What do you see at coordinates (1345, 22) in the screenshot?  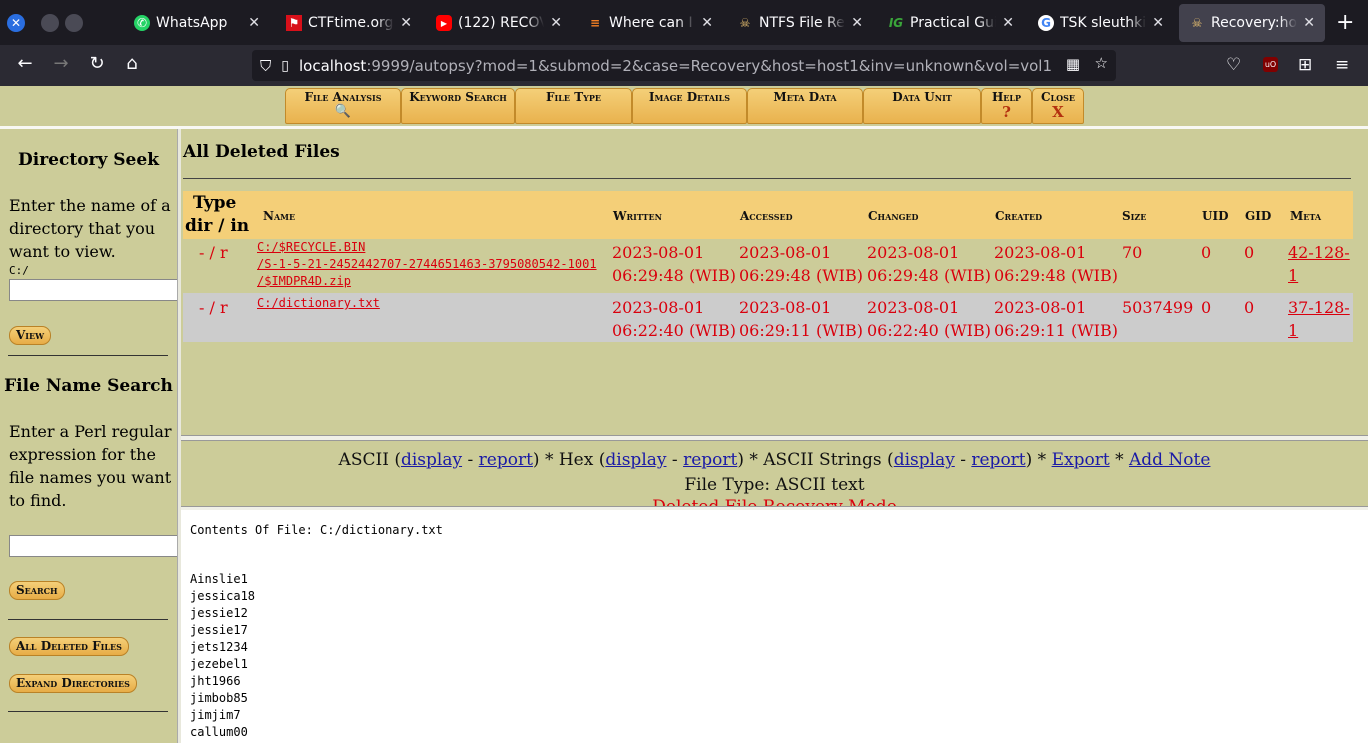 I see `new-tab-icon: +` at bounding box center [1345, 22].